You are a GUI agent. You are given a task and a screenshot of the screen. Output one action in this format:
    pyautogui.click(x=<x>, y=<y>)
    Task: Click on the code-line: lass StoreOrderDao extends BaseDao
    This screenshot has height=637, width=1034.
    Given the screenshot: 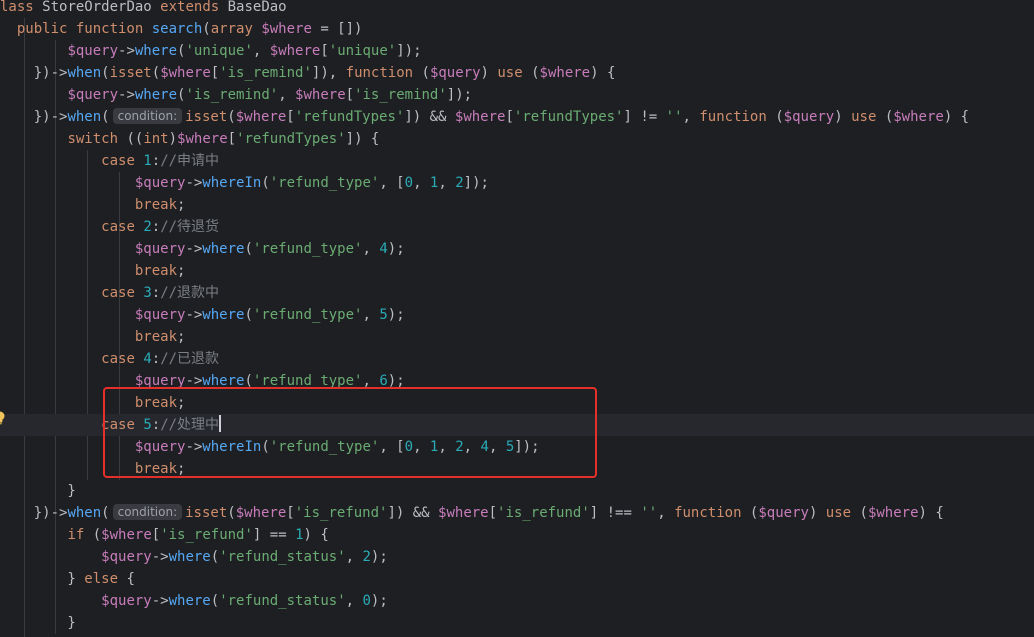 What is the action you would take?
    pyautogui.click(x=517, y=9)
    